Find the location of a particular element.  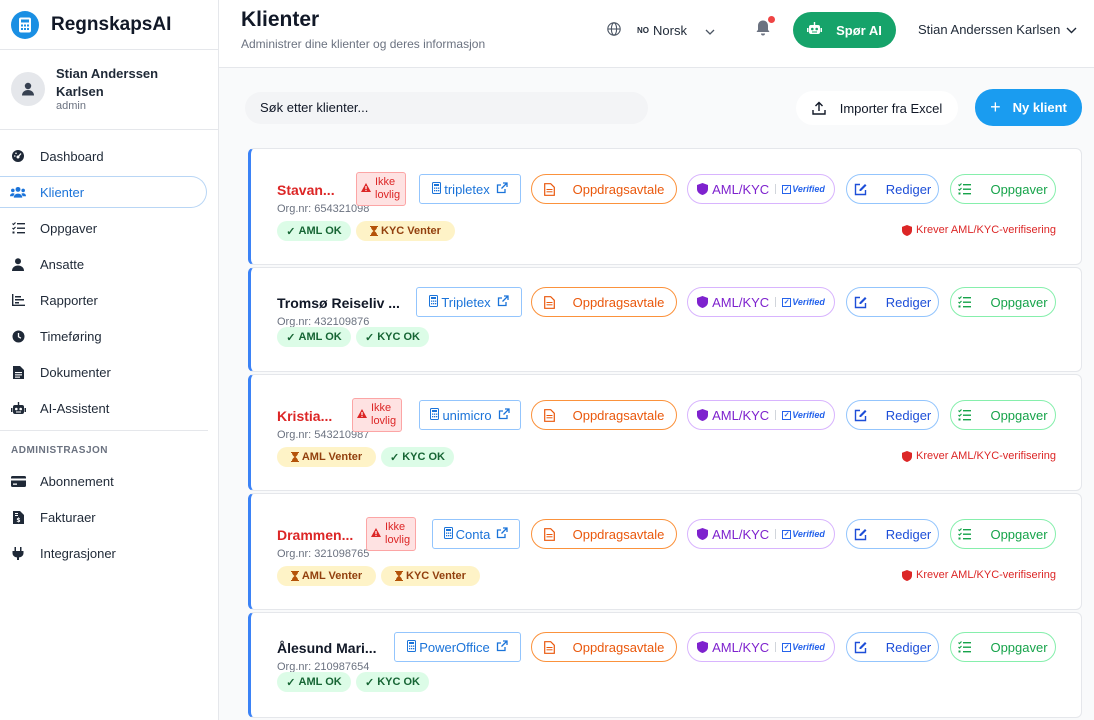

sidebar-item-klienter: Klienter is located at coordinates (103, 192).